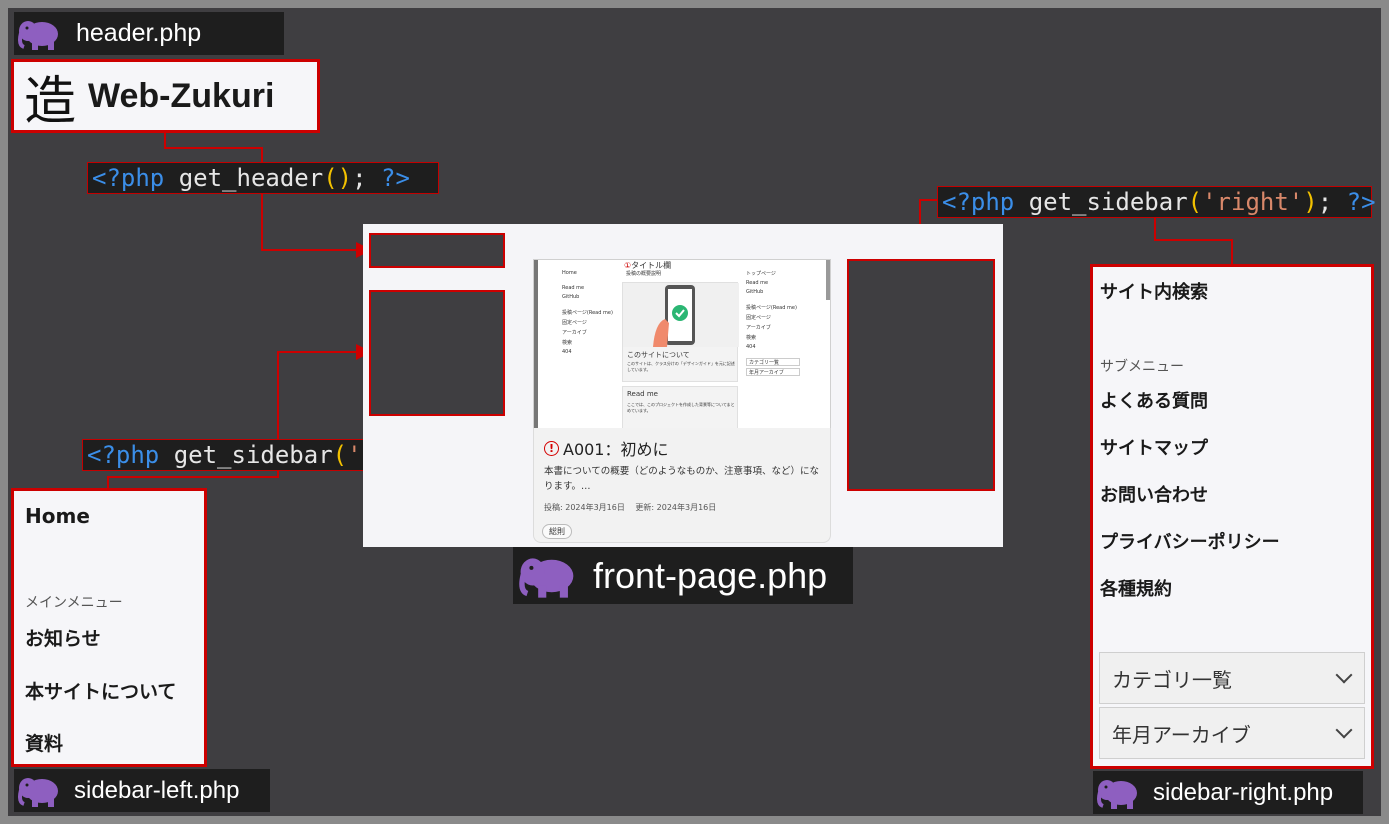 This screenshot has width=1389, height=824. What do you see at coordinates (781, 347) in the screenshot?
I see `preview-right-nav-item: 404` at bounding box center [781, 347].